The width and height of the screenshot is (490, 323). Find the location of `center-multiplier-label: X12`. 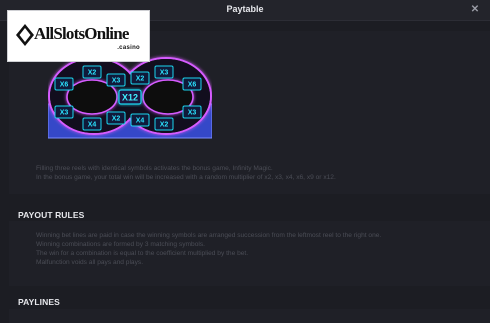

center-multiplier-label: X12 is located at coordinates (130, 98).